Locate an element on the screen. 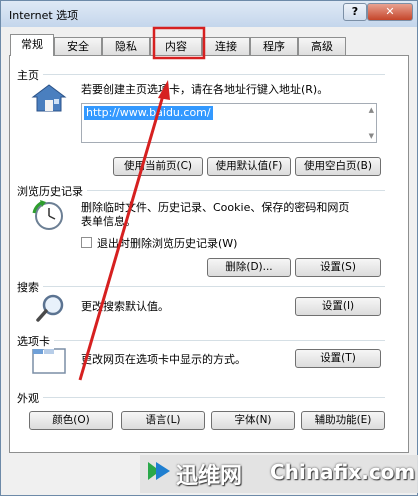 This screenshot has height=496, width=418. home-url-text: http://www.baidu.com/ is located at coordinates (148, 113).